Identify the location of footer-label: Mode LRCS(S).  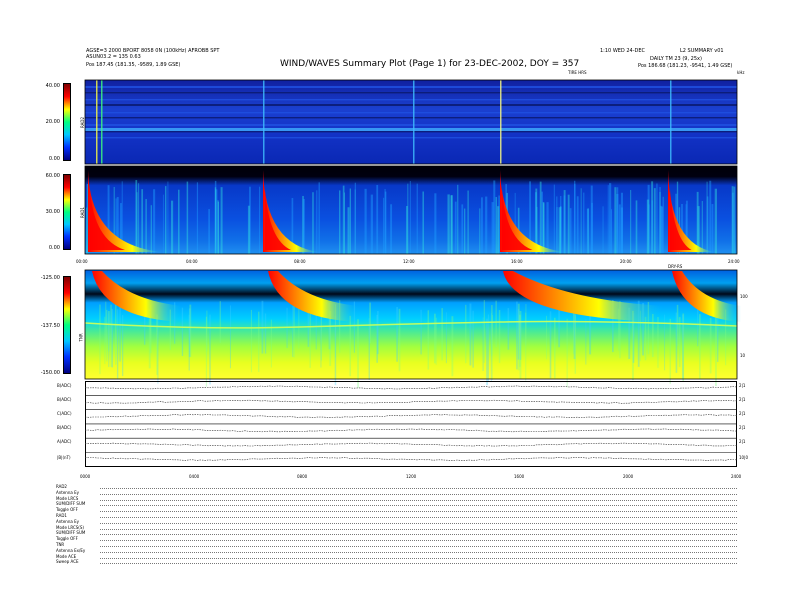
(70, 527).